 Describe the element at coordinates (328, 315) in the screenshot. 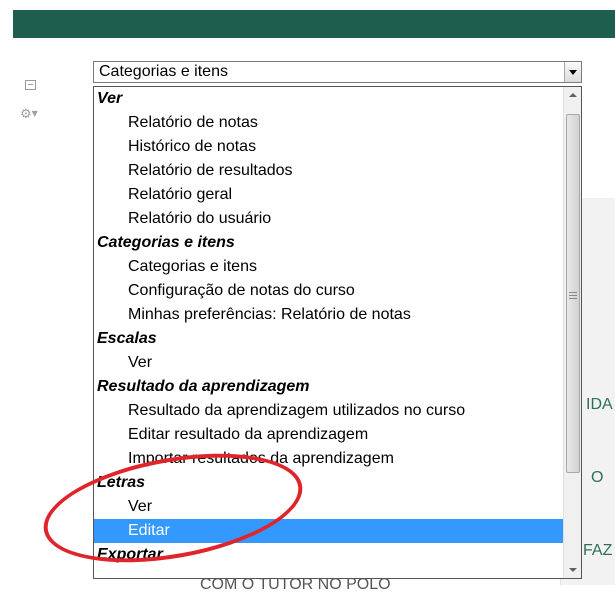

I see `dropdown-option: Minhas preferências: Relatório de notas` at that location.